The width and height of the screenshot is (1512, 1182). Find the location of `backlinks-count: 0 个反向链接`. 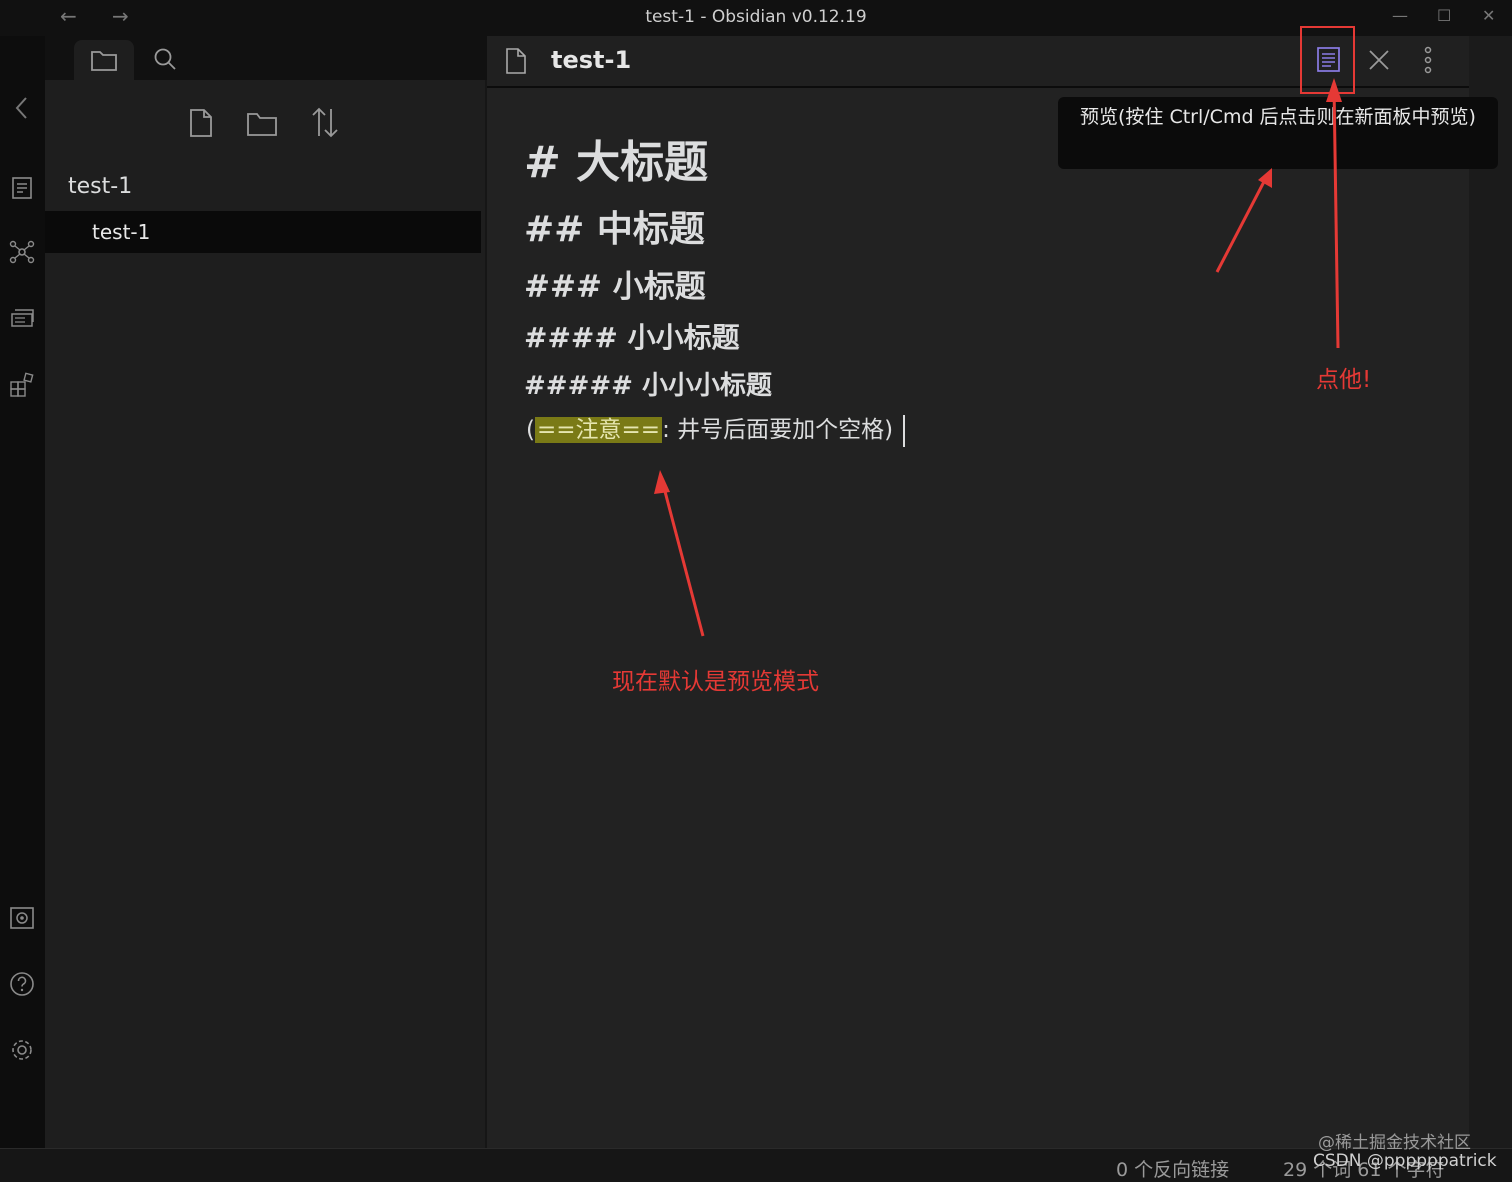

backlinks-count: 0 个反向链接 is located at coordinates (1172, 1168).